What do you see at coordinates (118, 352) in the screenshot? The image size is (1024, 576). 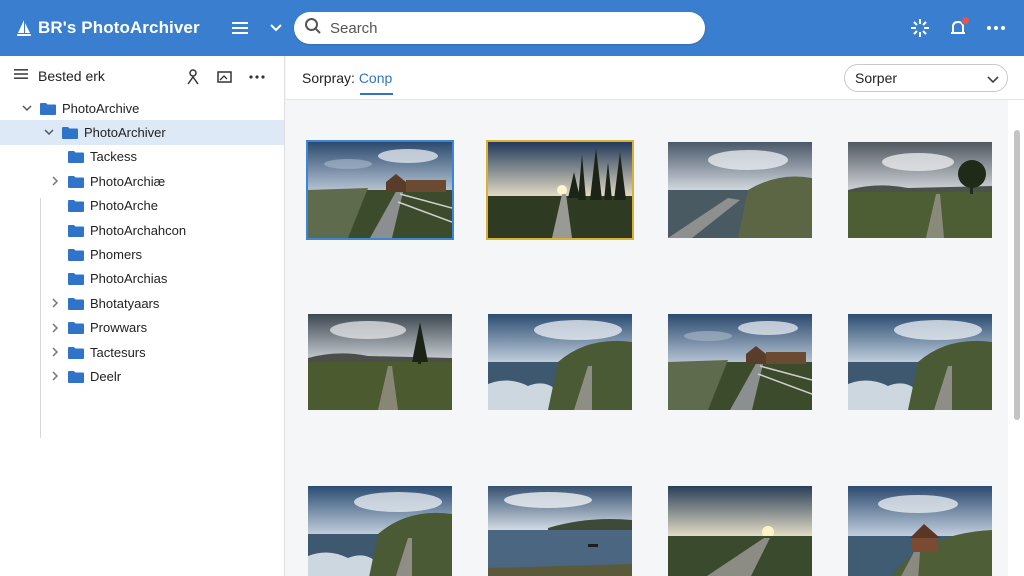 I see `folder-tree-label: Tactesurs` at bounding box center [118, 352].